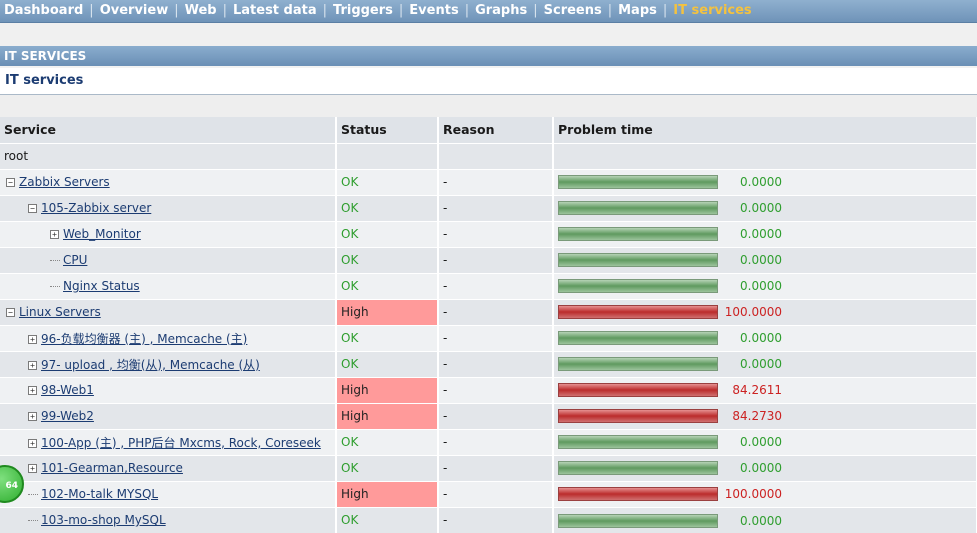 The height and width of the screenshot is (533, 977). I want to click on service-link: CPU, so click(75, 260).